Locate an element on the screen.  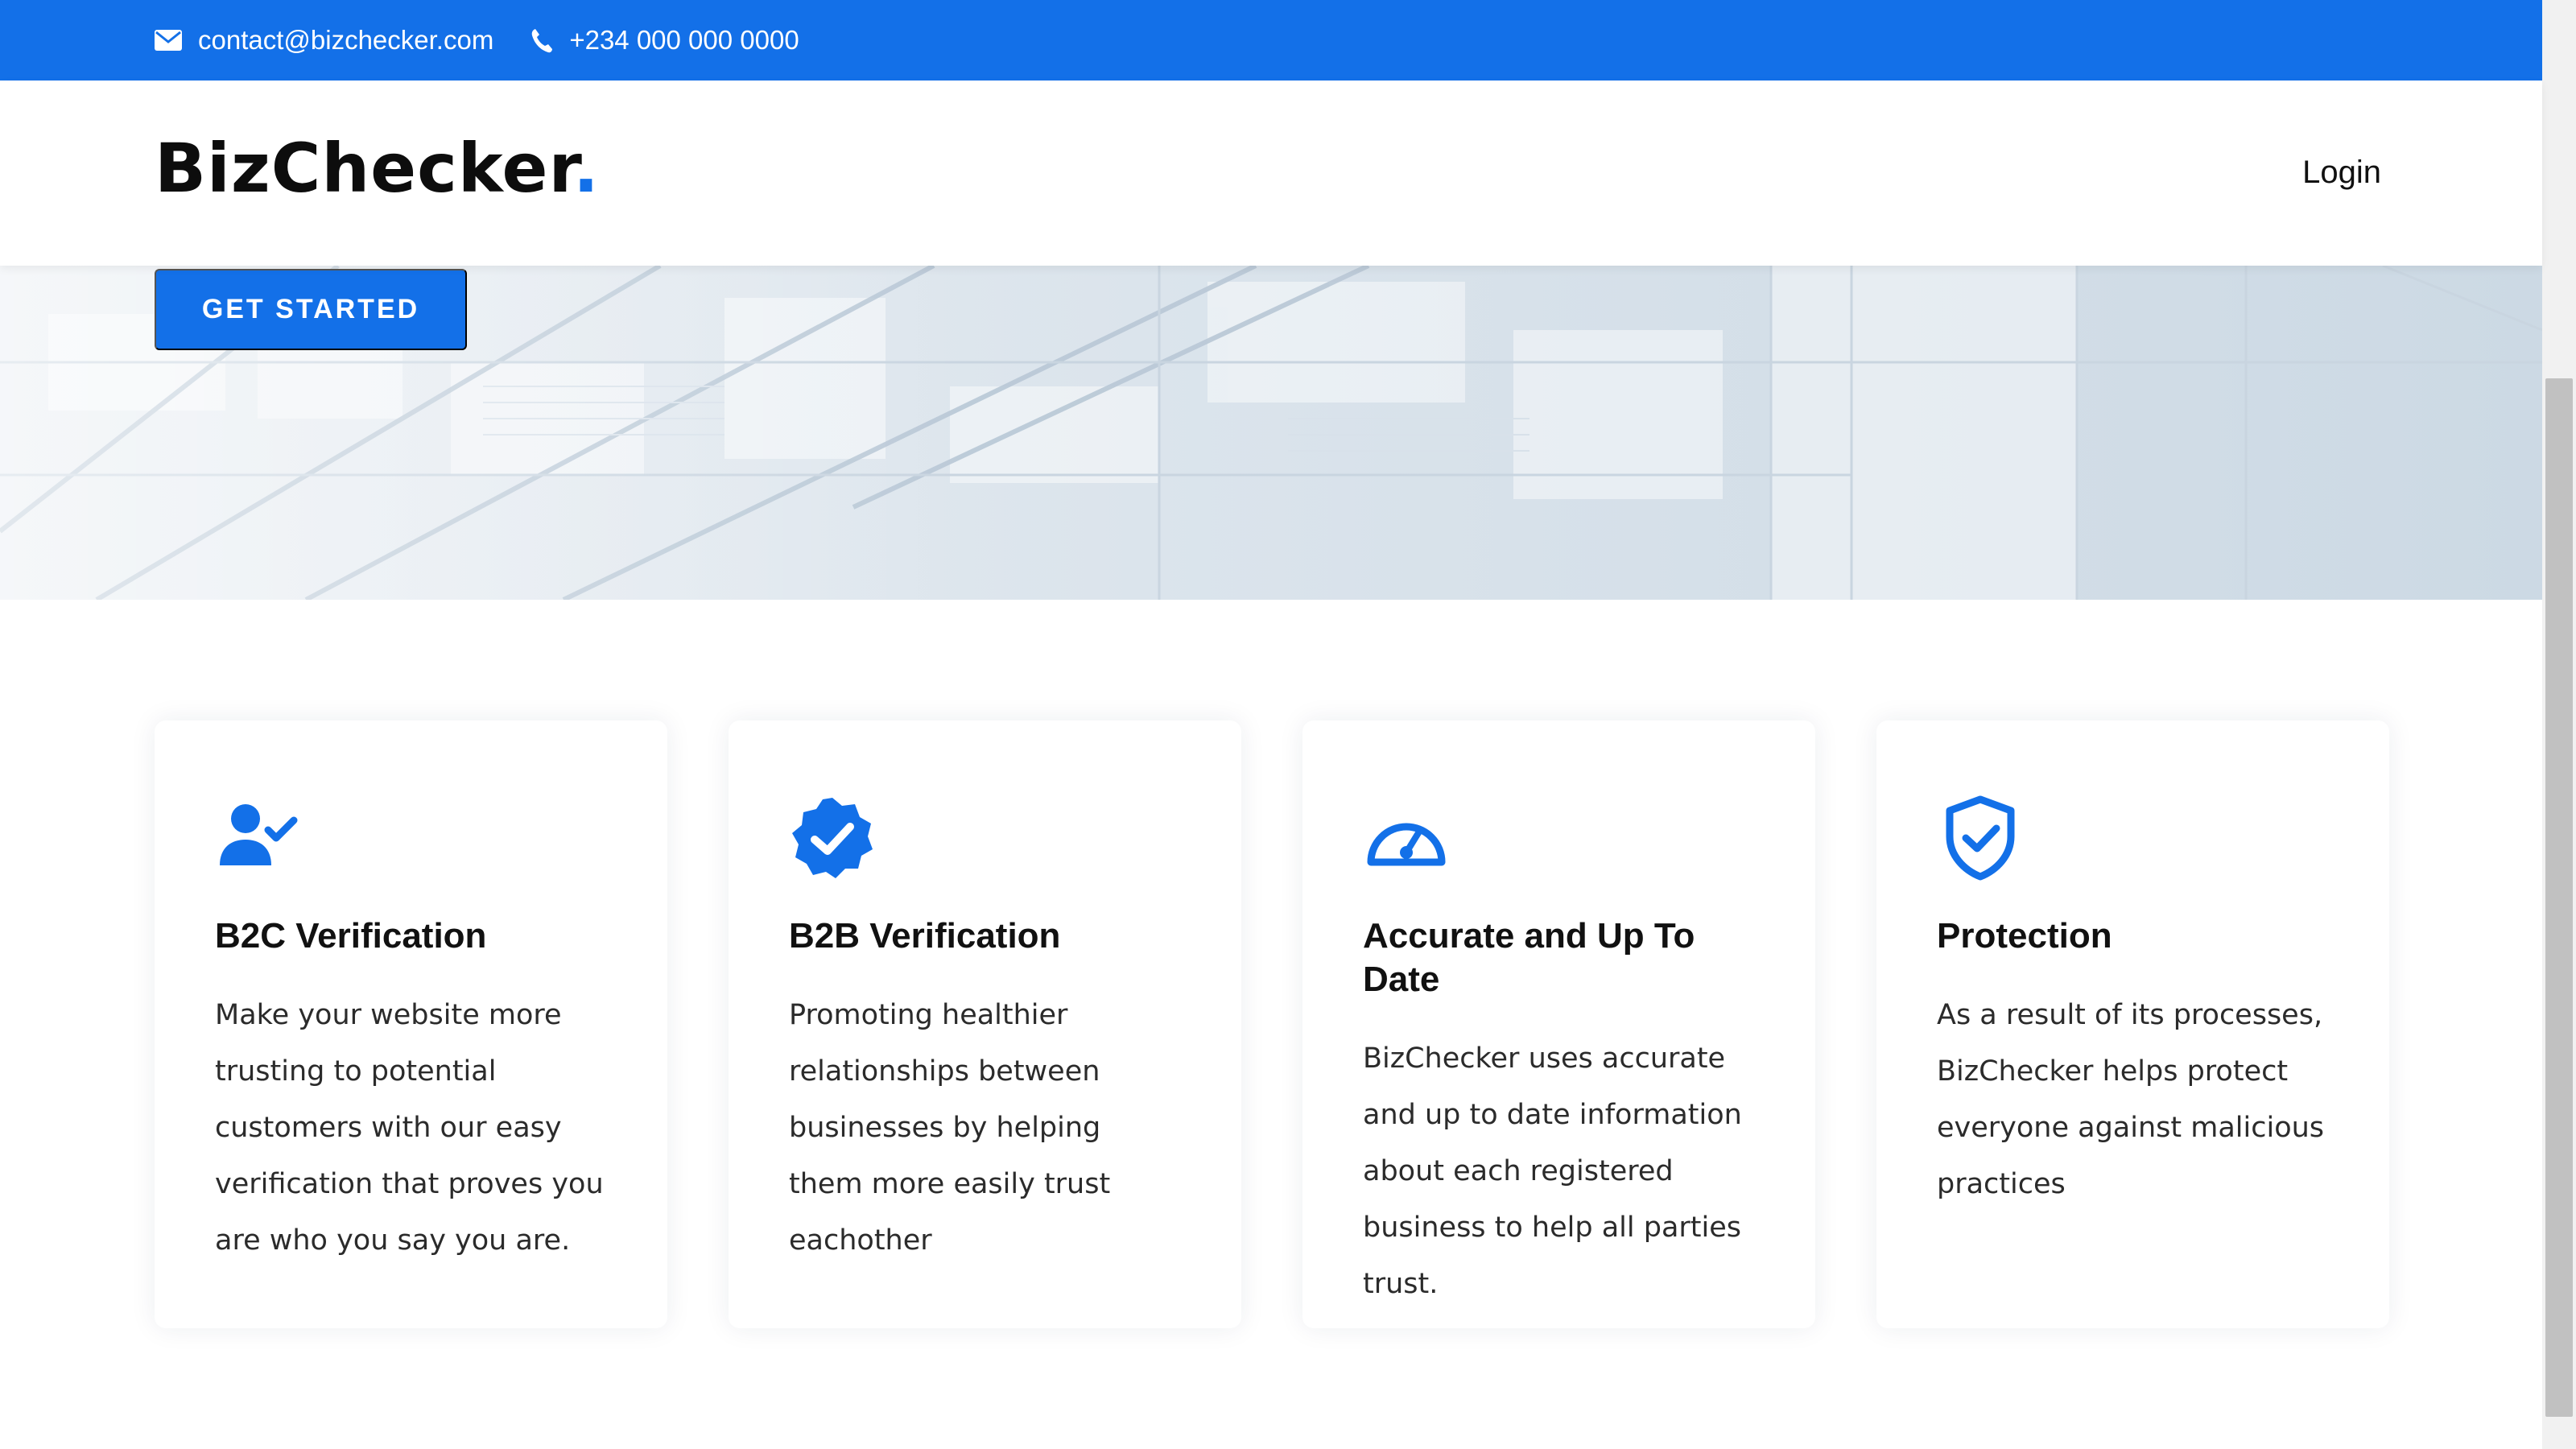
verified-badge-icon is located at coordinates (832, 838).